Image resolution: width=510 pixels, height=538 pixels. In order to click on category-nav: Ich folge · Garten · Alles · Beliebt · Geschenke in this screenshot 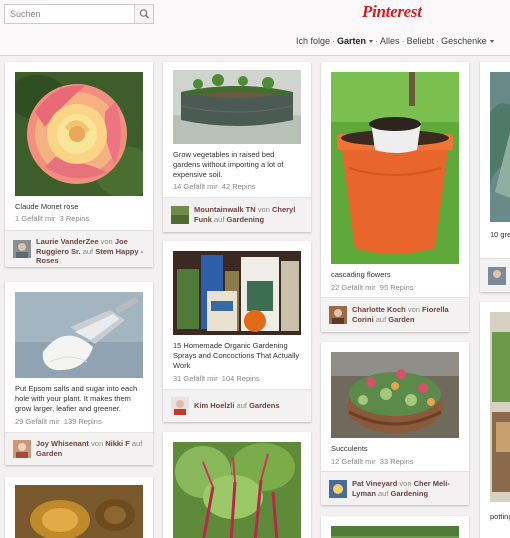, I will do `click(395, 41)`.